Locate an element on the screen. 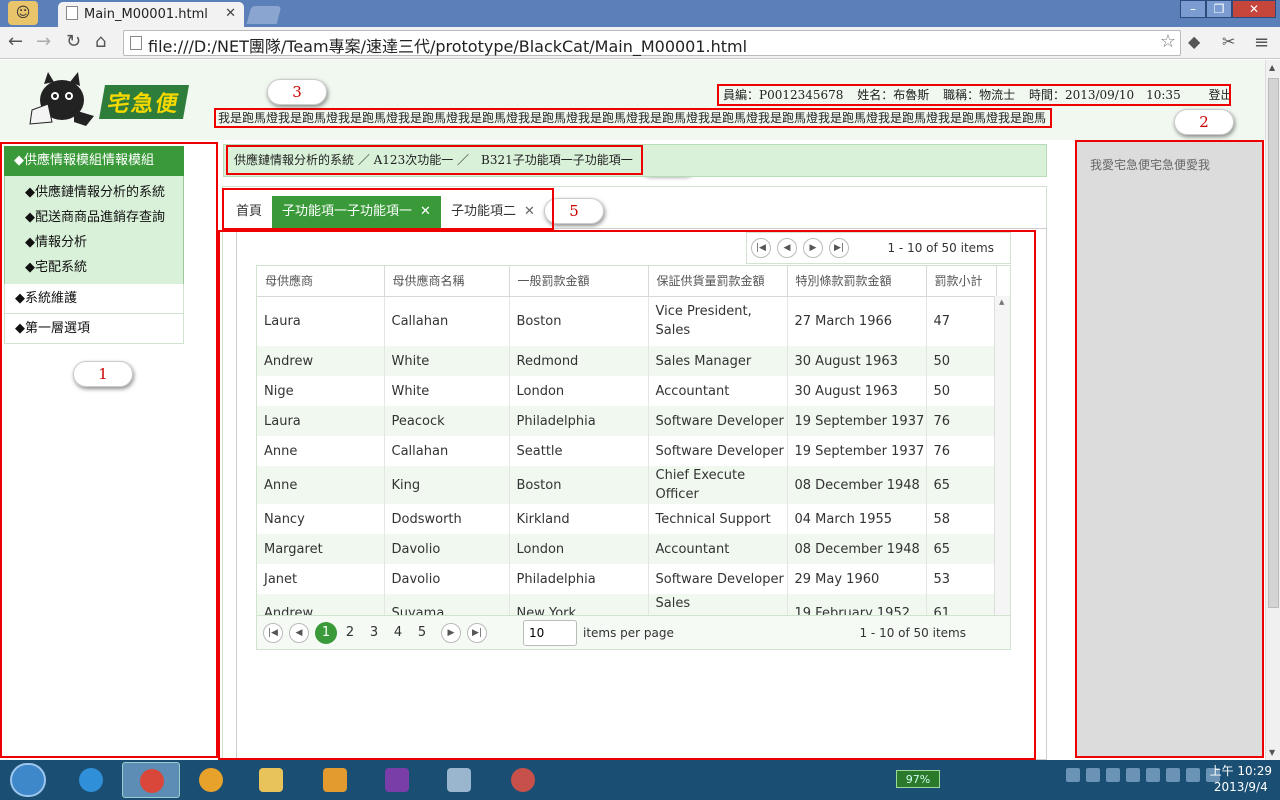 The image size is (1280, 800). bookmark-star-icon: ☆ is located at coordinates (1168, 41).